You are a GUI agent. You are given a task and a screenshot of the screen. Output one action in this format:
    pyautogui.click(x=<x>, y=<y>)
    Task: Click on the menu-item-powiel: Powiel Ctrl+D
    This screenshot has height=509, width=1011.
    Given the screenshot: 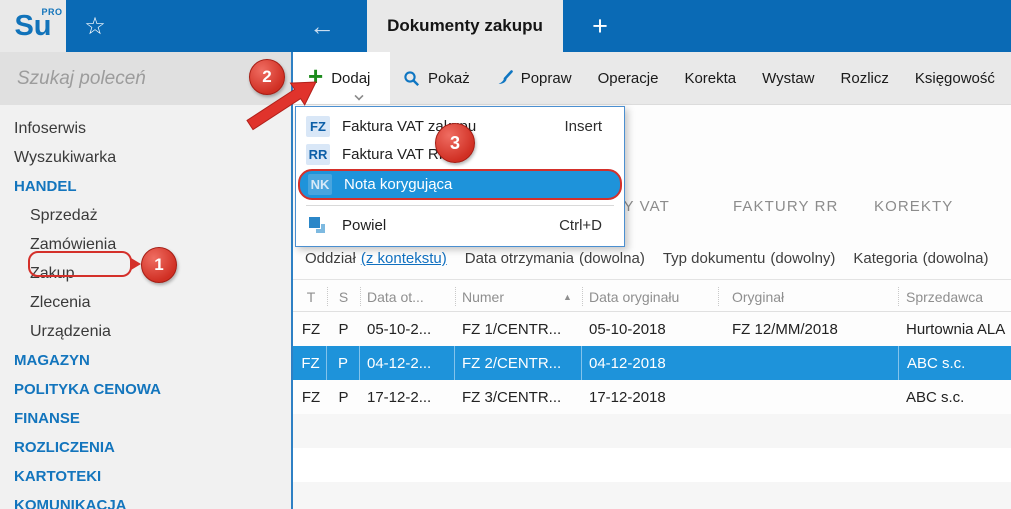 What is the action you would take?
    pyautogui.click(x=460, y=225)
    